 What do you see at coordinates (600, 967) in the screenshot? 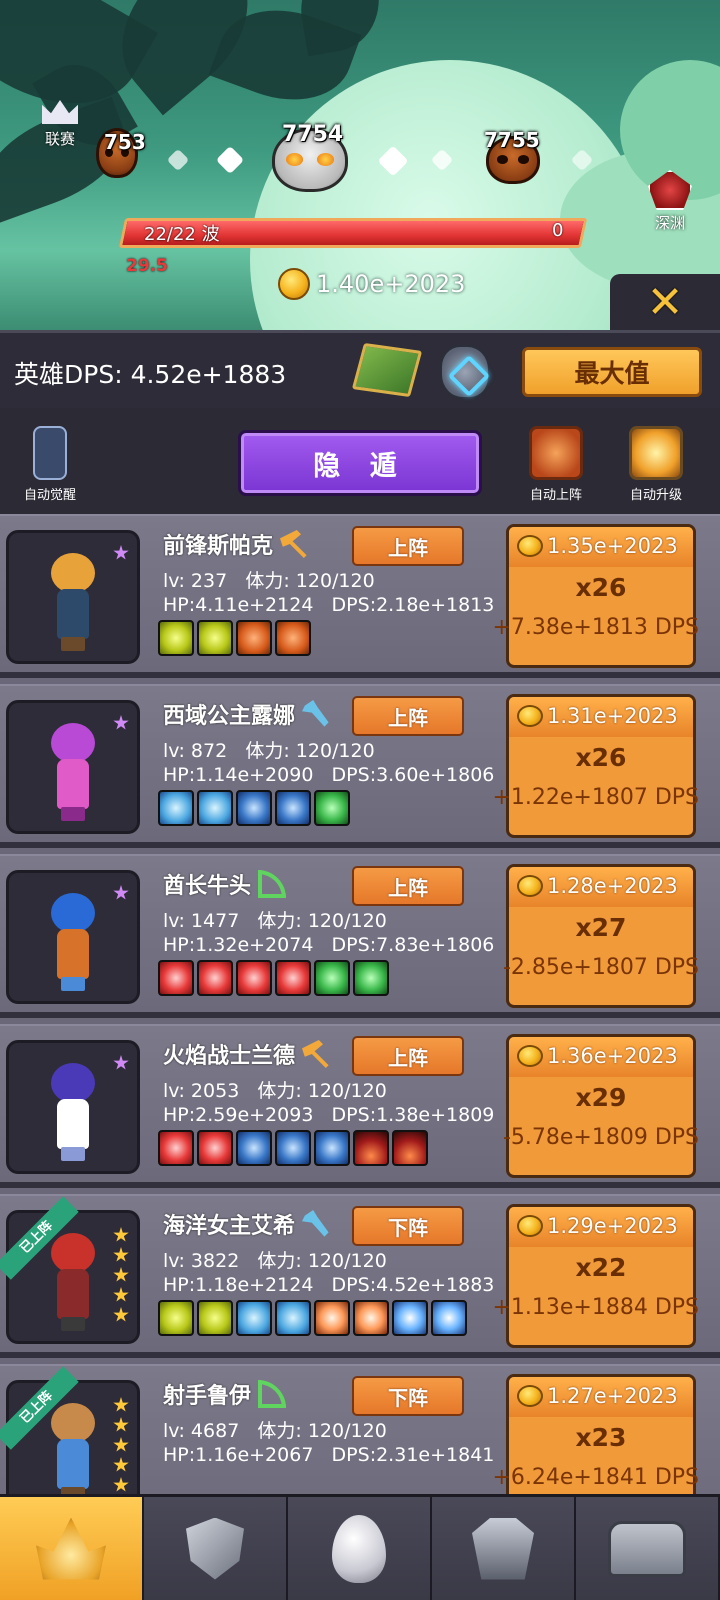
I see `upgrade-dps-gain: -2.85e+1807 DPS` at bounding box center [600, 967].